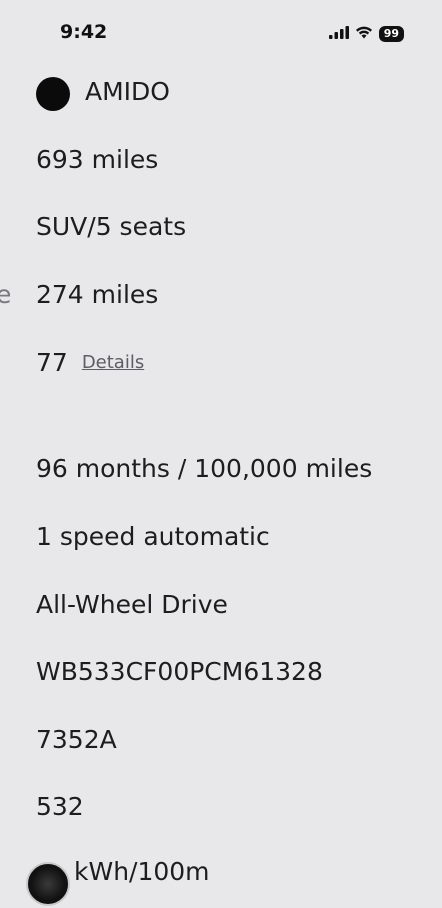  I want to click on wifi-icon, so click(364, 33).